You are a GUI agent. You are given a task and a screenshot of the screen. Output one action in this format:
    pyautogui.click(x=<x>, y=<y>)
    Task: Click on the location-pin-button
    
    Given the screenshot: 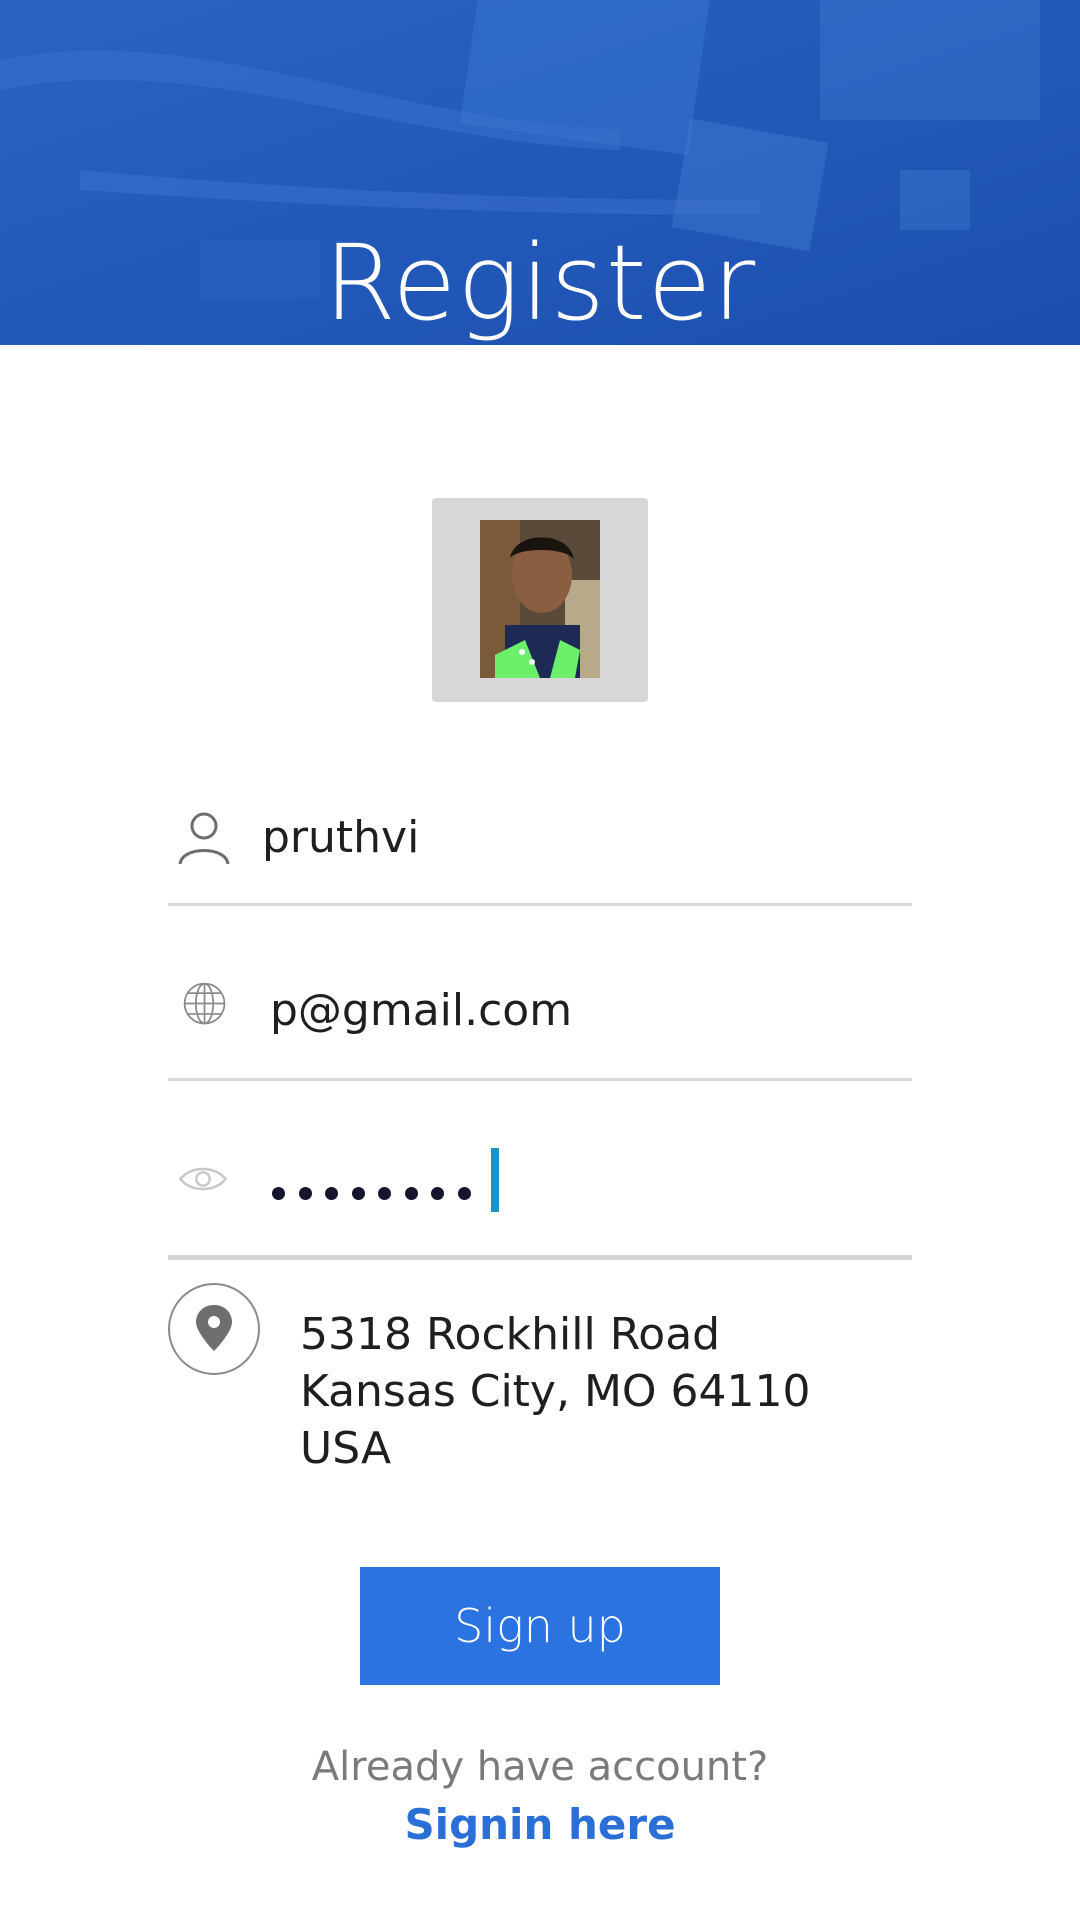 What is the action you would take?
    pyautogui.click(x=214, y=1329)
    